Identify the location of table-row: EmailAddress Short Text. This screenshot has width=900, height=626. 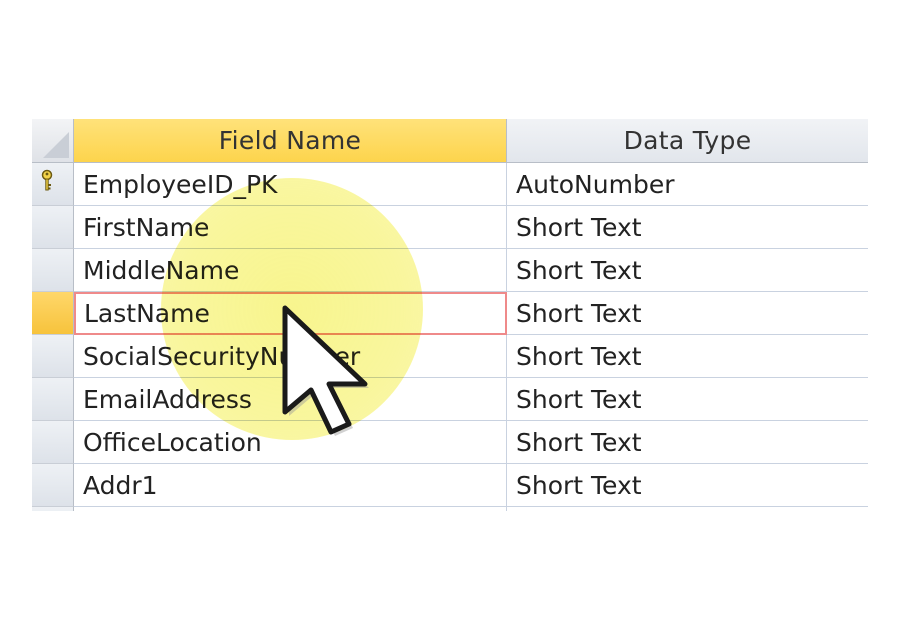
(471, 399).